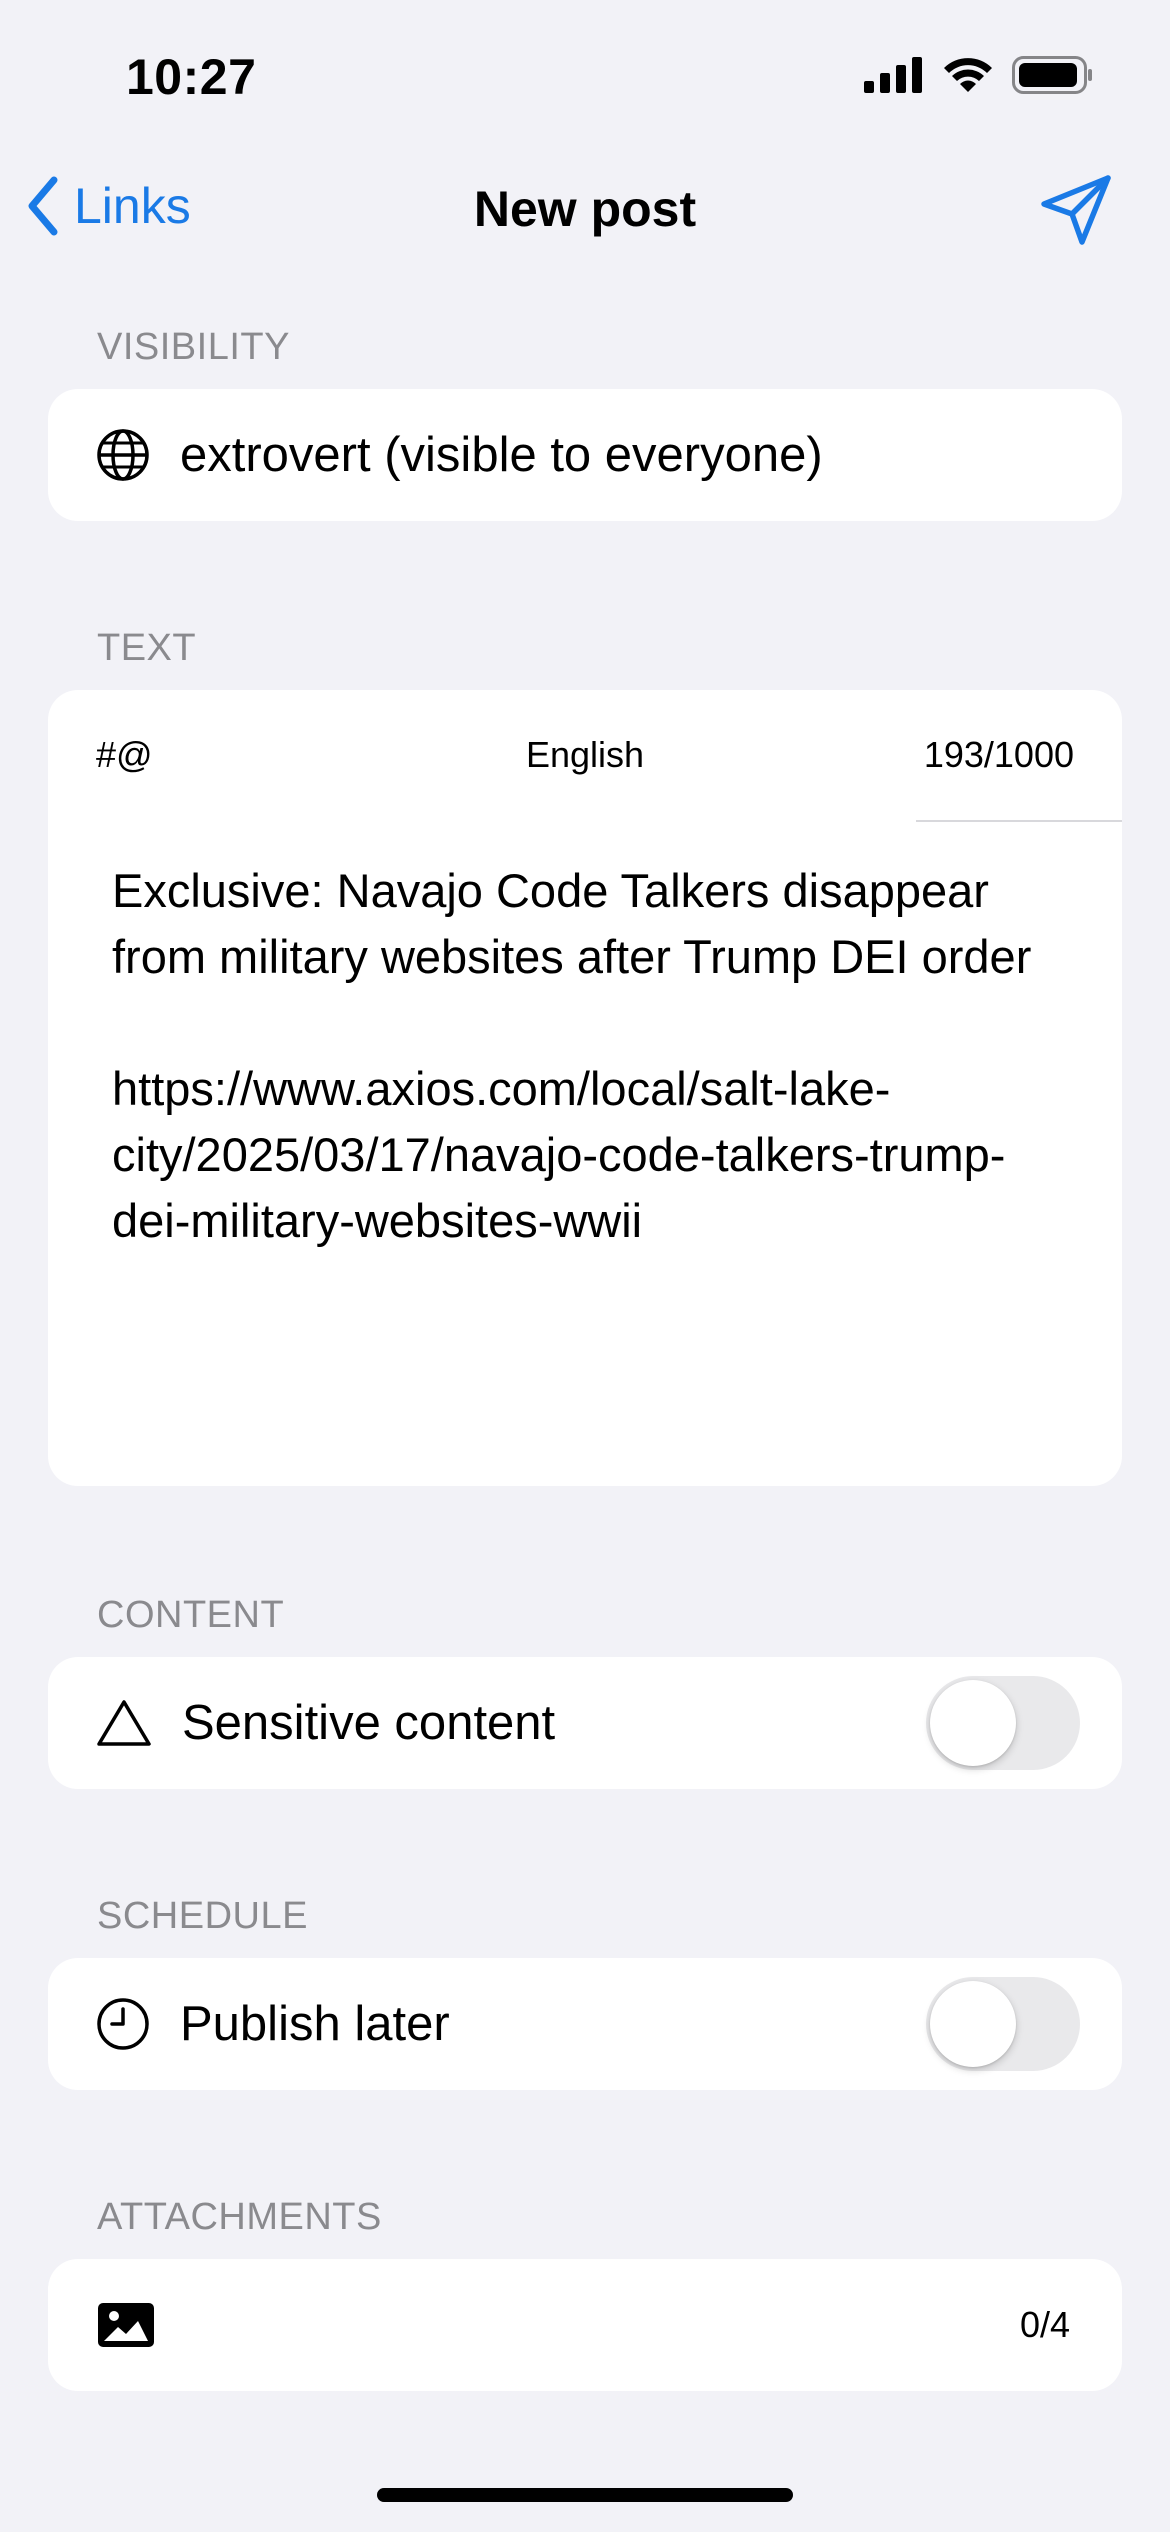  What do you see at coordinates (239, 2217) in the screenshot?
I see `attachments-section-label: ATTACHMENTS` at bounding box center [239, 2217].